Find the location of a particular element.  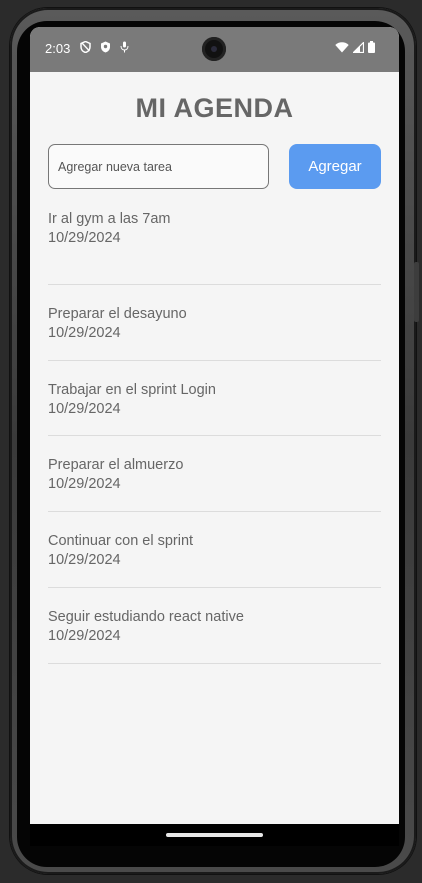

task-name: Preparar el almuerzo is located at coordinates (116, 465).